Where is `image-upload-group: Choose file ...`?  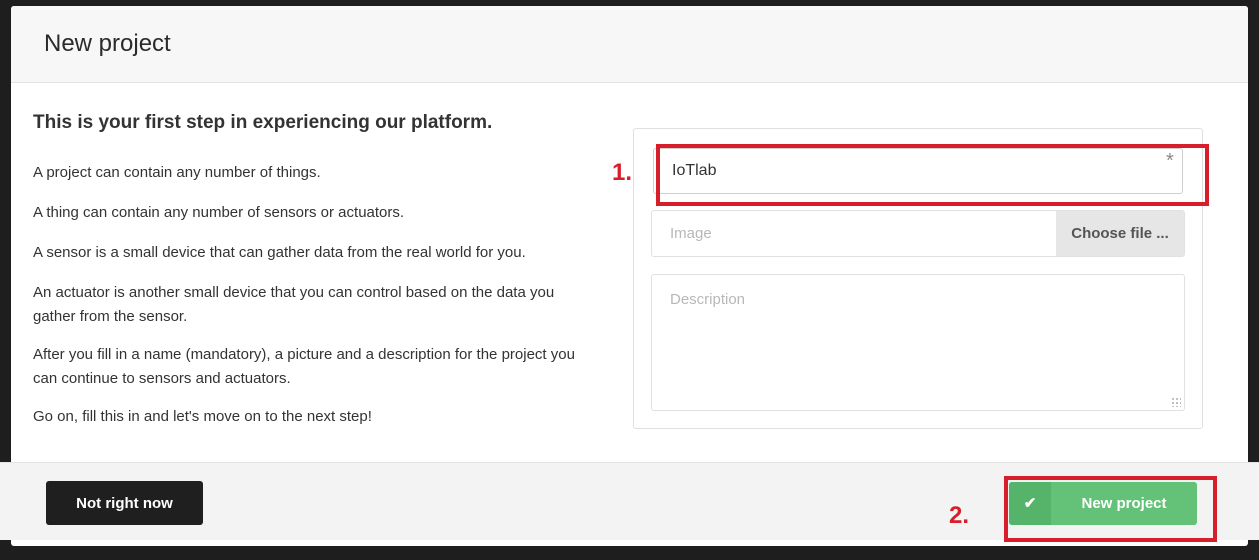 image-upload-group: Choose file ... is located at coordinates (918, 233).